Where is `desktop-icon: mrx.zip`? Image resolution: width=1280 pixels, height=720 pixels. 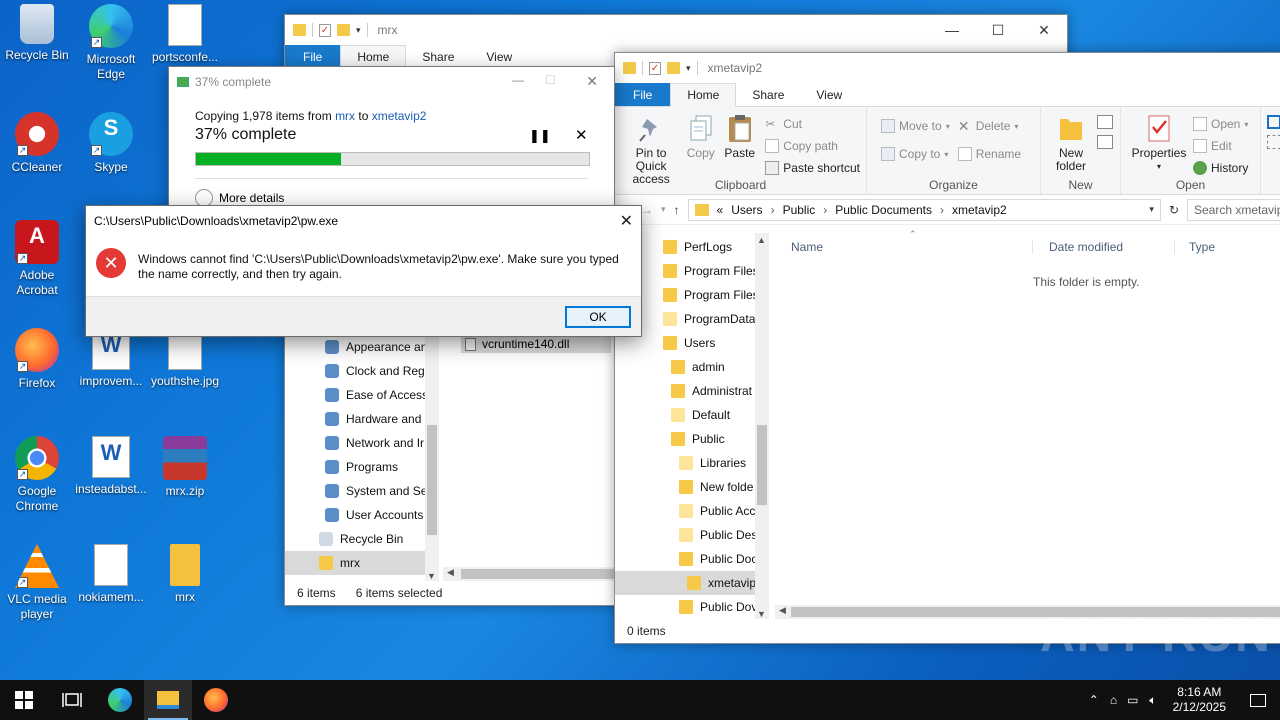 desktop-icon: mrx.zip is located at coordinates (185, 467).